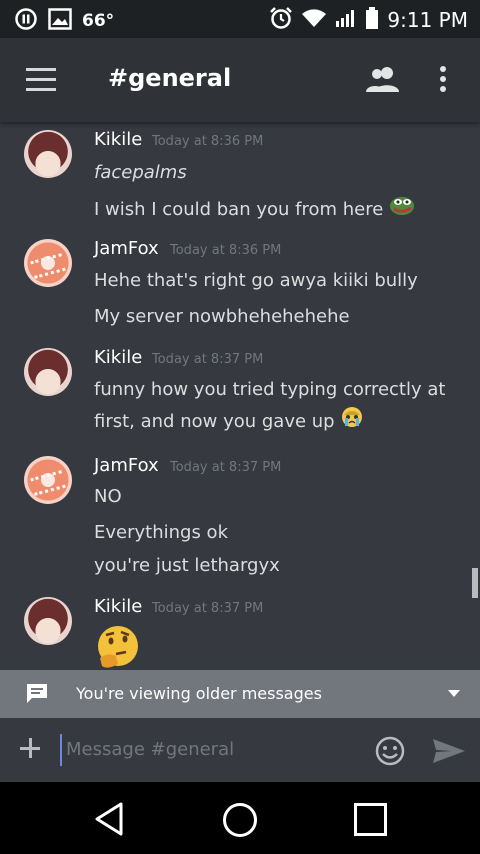 The width and height of the screenshot is (480, 854). I want to click on message-input: Message #general, so click(208, 750).